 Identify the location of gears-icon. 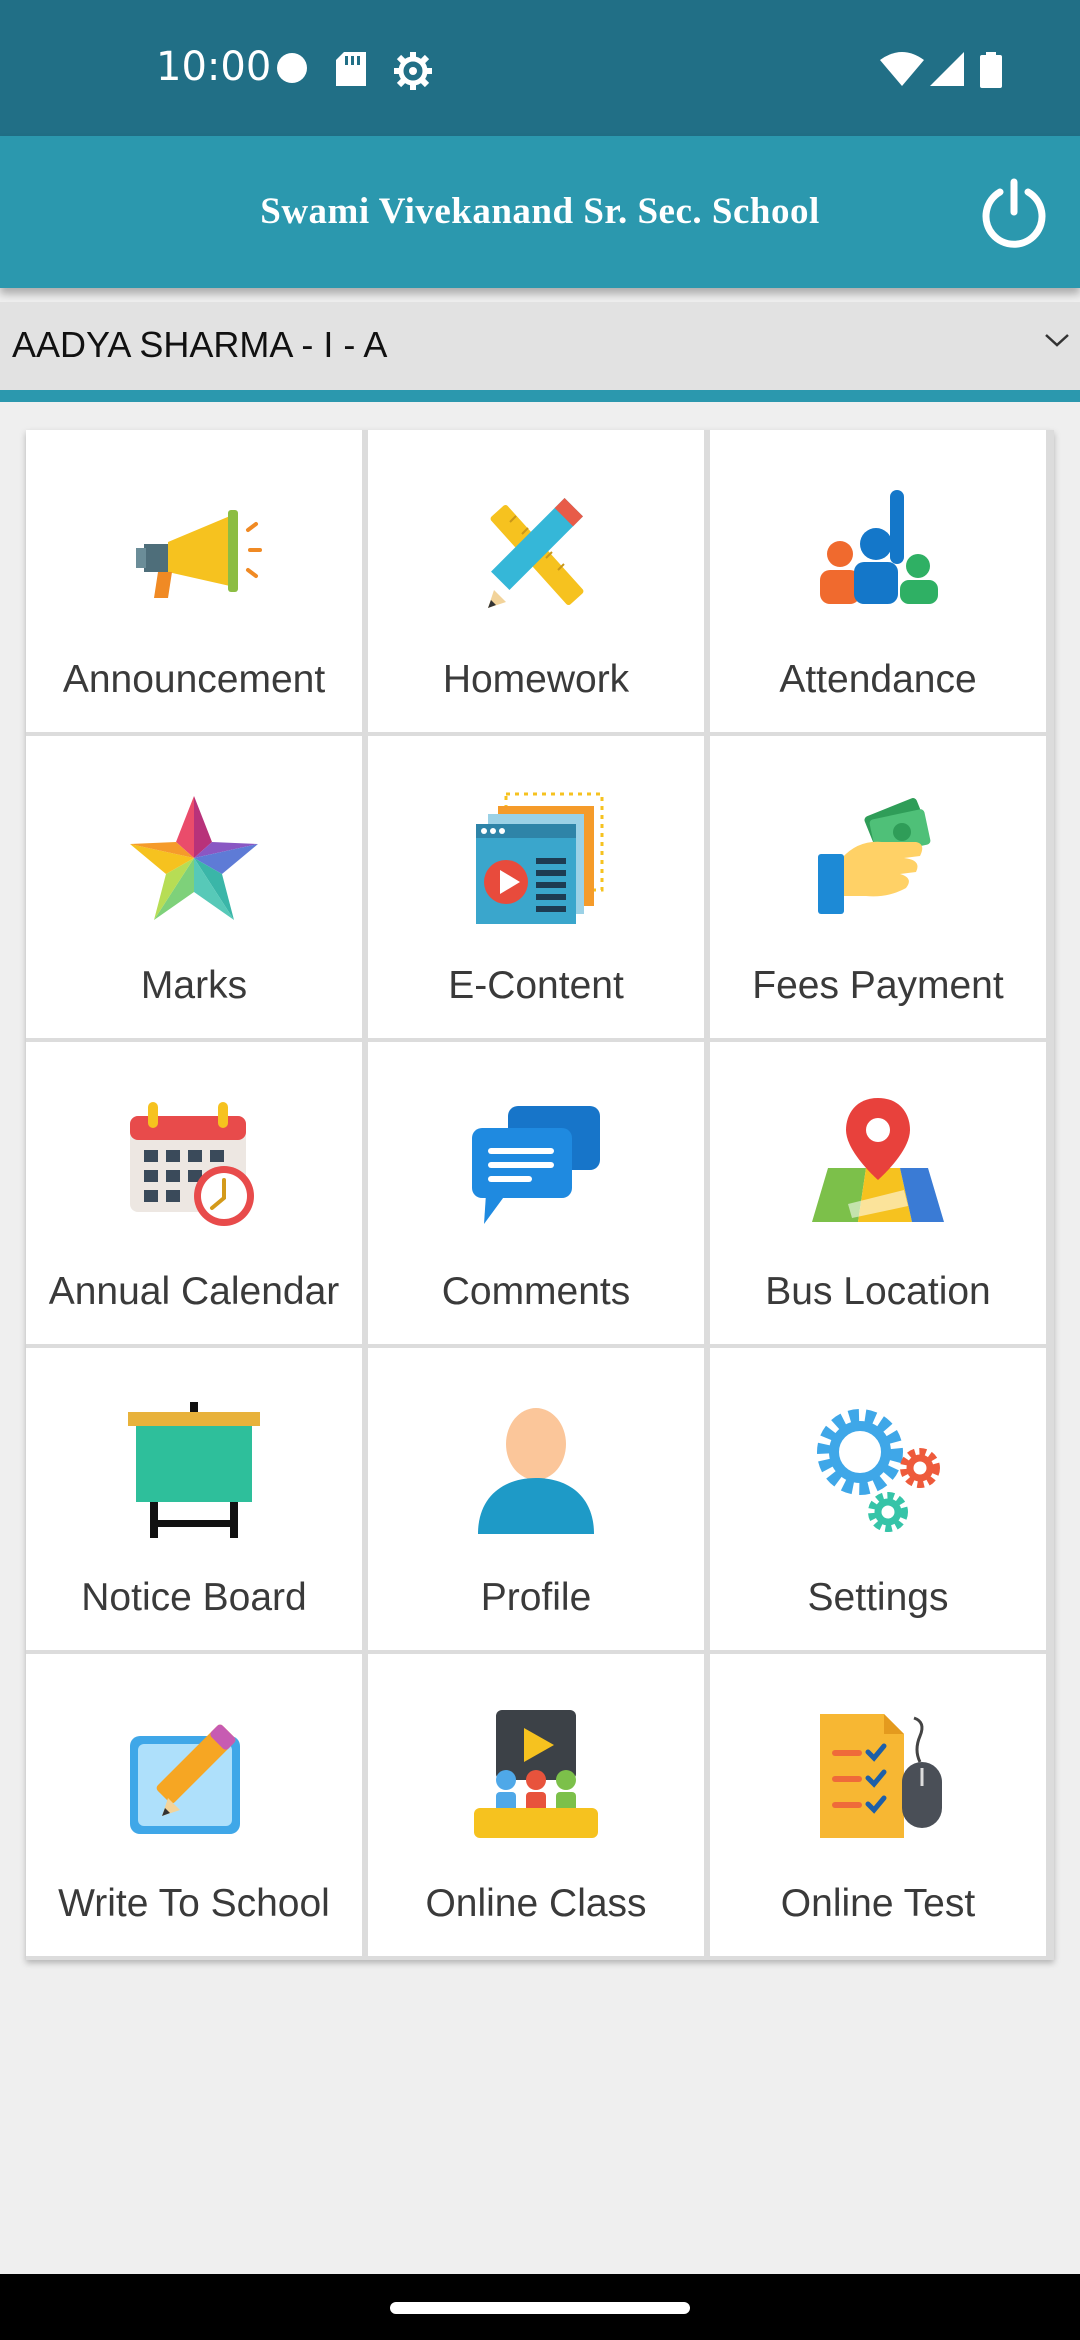
(878, 1470).